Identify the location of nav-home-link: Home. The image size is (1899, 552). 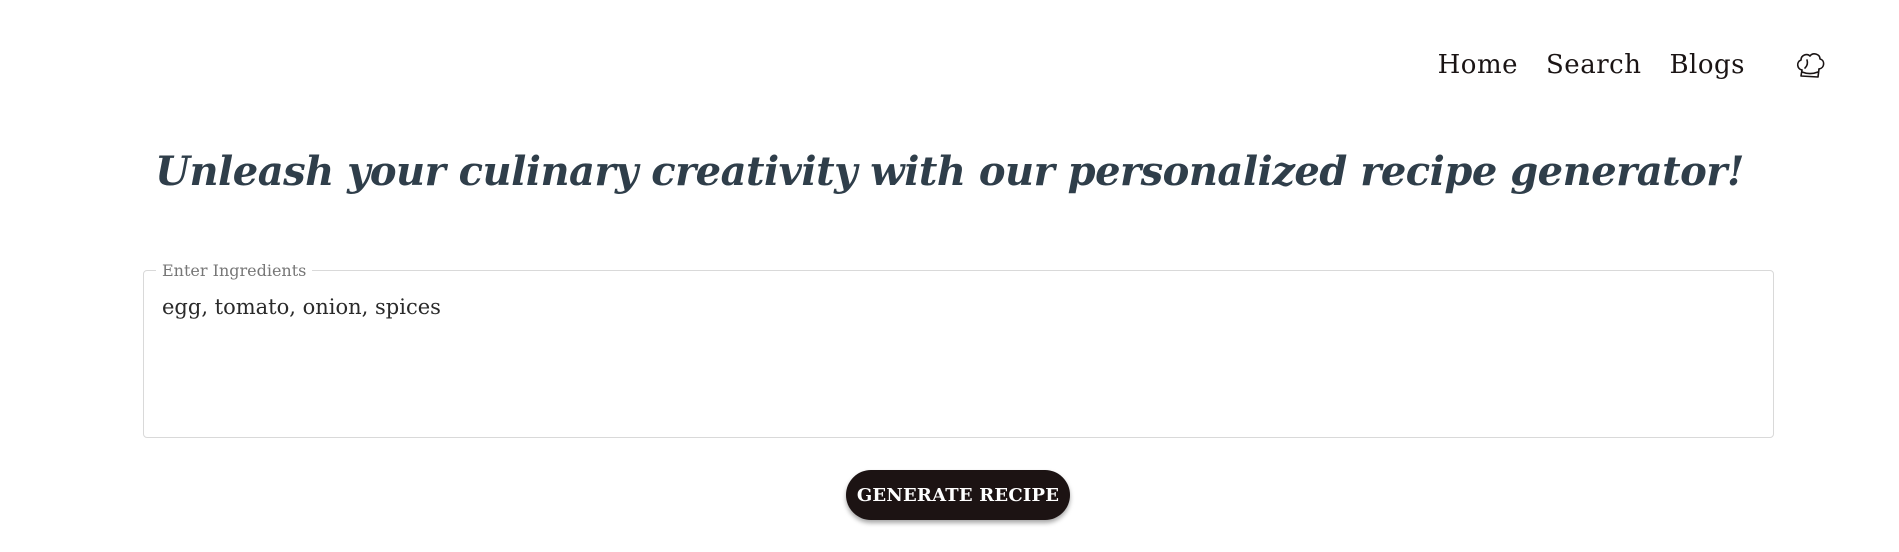
(1478, 65).